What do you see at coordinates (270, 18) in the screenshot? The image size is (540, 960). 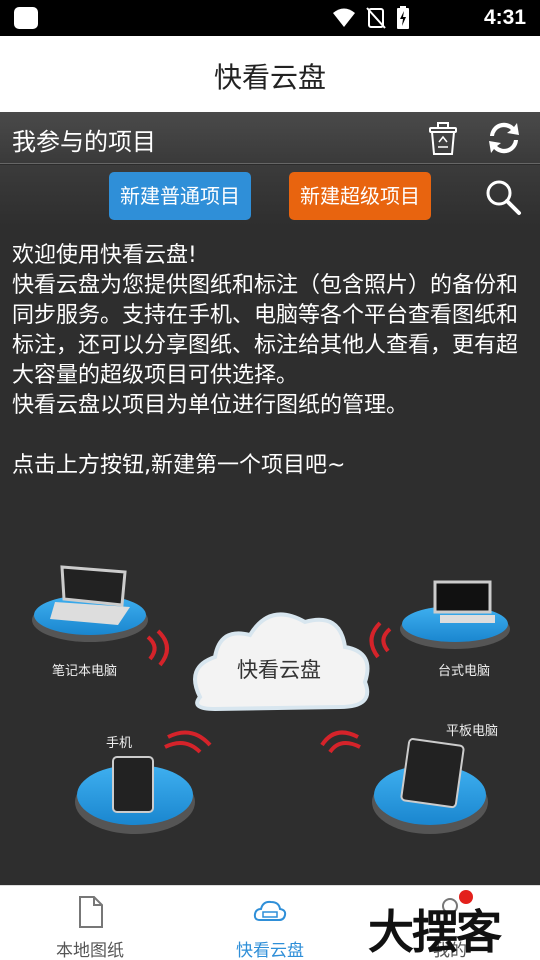 I see `status-bar: 4:31` at bounding box center [270, 18].